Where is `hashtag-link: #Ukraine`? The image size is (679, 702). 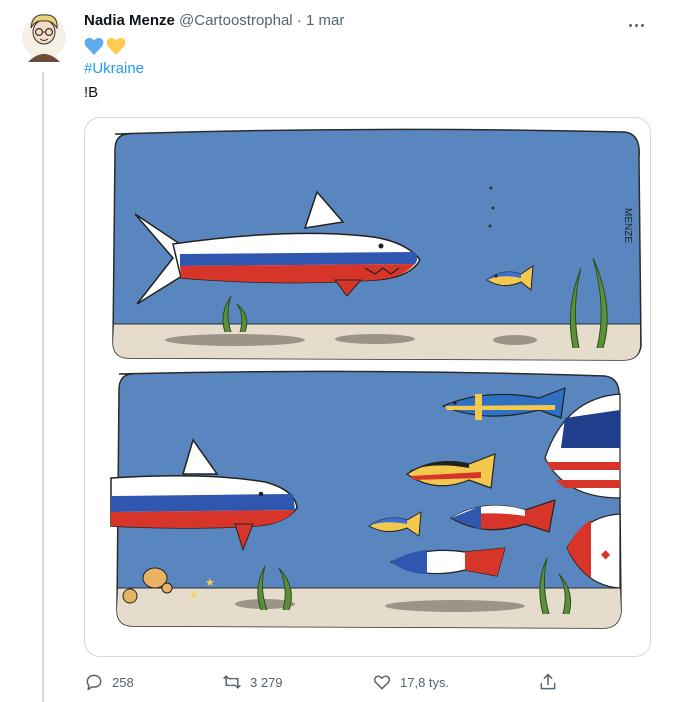 hashtag-link: #Ukraine is located at coordinates (114, 68).